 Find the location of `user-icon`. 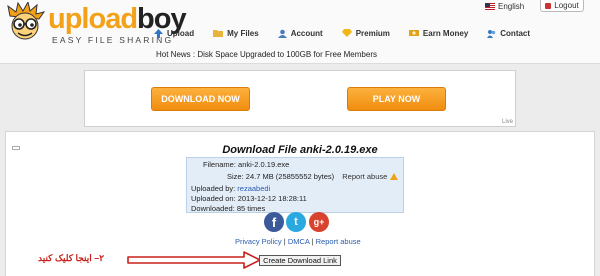

user-icon is located at coordinates (282, 33).